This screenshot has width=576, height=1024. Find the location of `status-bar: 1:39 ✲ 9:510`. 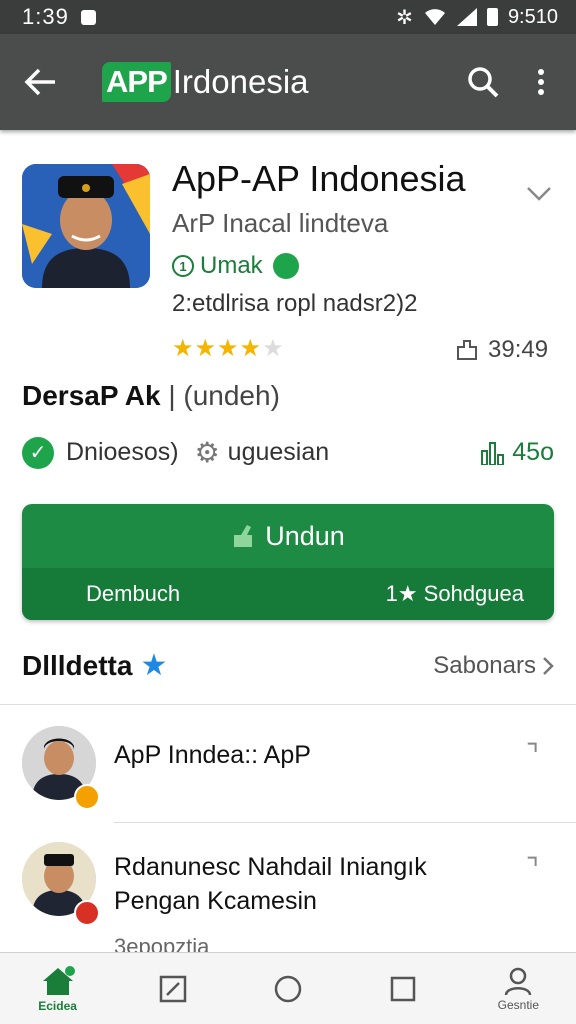

status-bar: 1:39 ✲ 9:510 is located at coordinates (288, 17).